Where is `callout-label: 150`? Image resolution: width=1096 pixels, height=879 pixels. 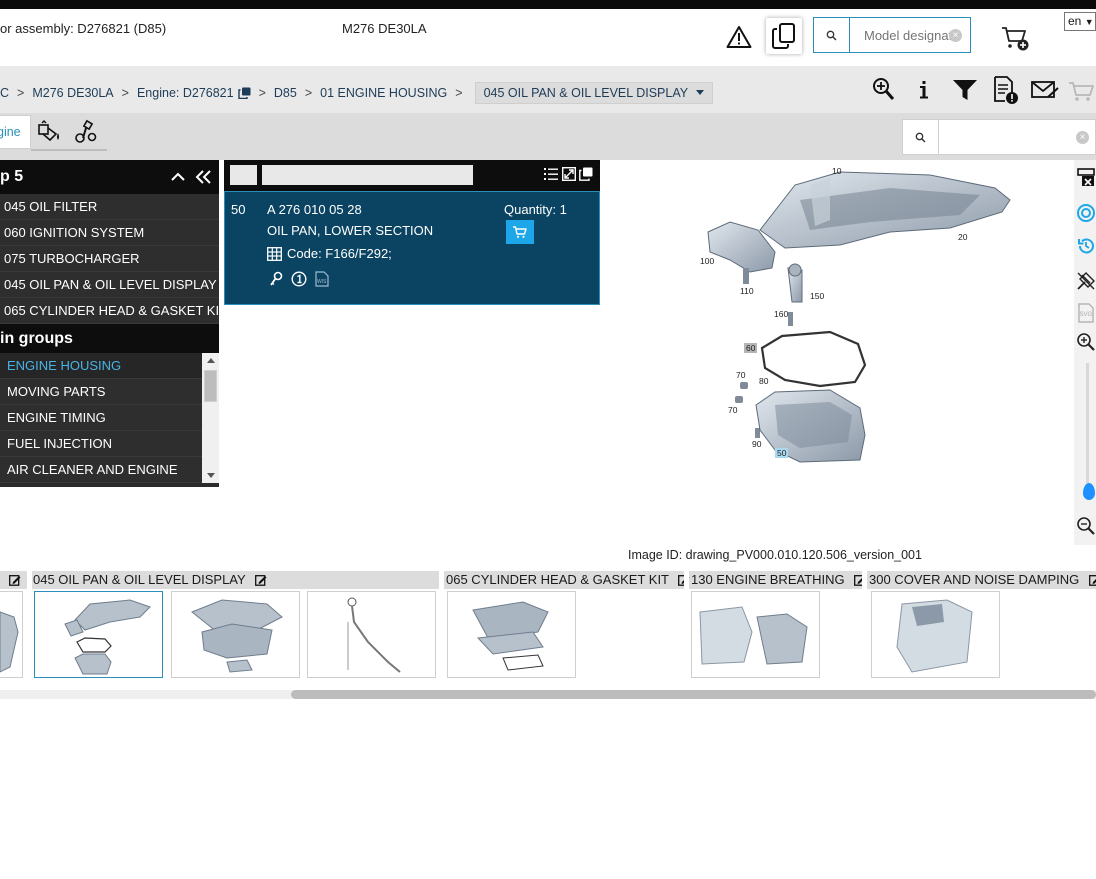
callout-label: 150 is located at coordinates (817, 296).